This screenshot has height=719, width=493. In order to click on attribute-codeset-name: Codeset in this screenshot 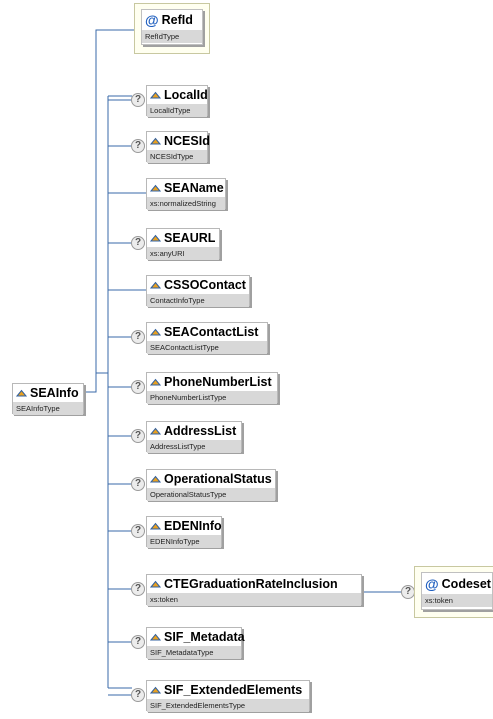, I will do `click(466, 583)`.